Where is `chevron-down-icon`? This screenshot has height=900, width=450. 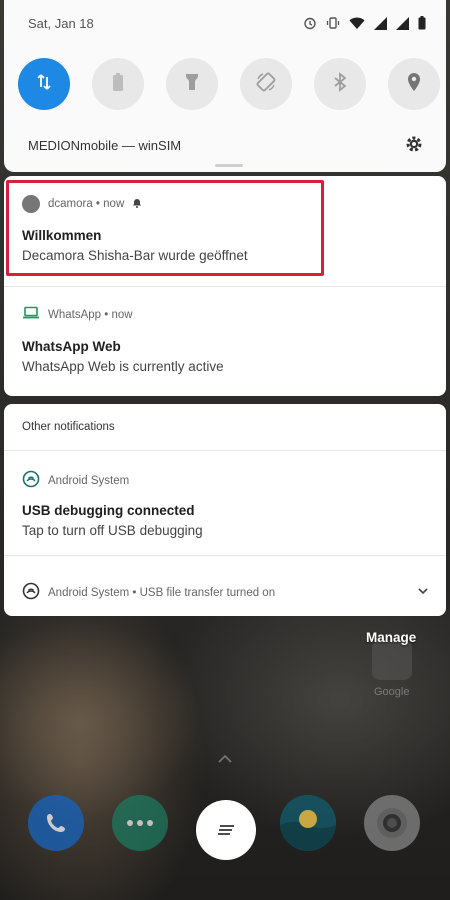
chevron-down-icon is located at coordinates (423, 591).